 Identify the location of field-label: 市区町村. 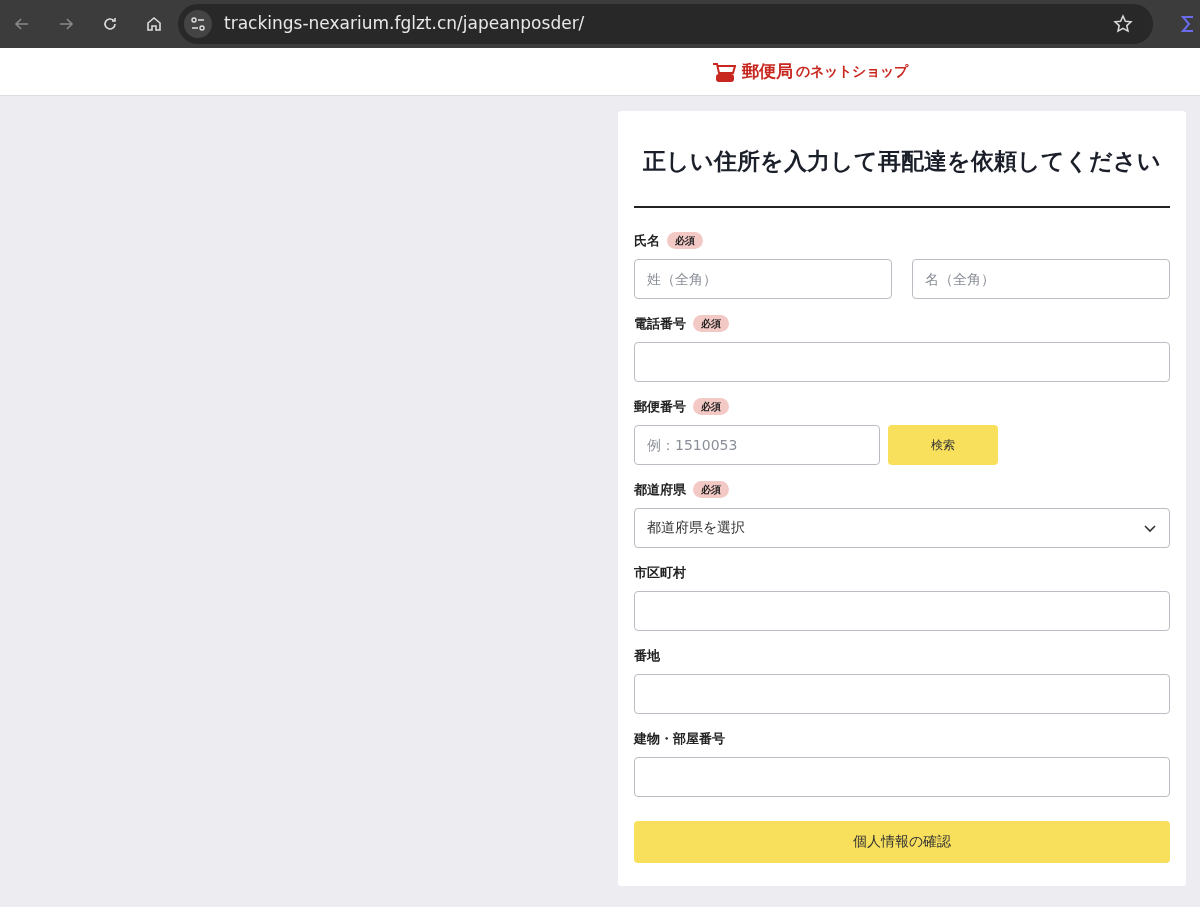
(660, 572).